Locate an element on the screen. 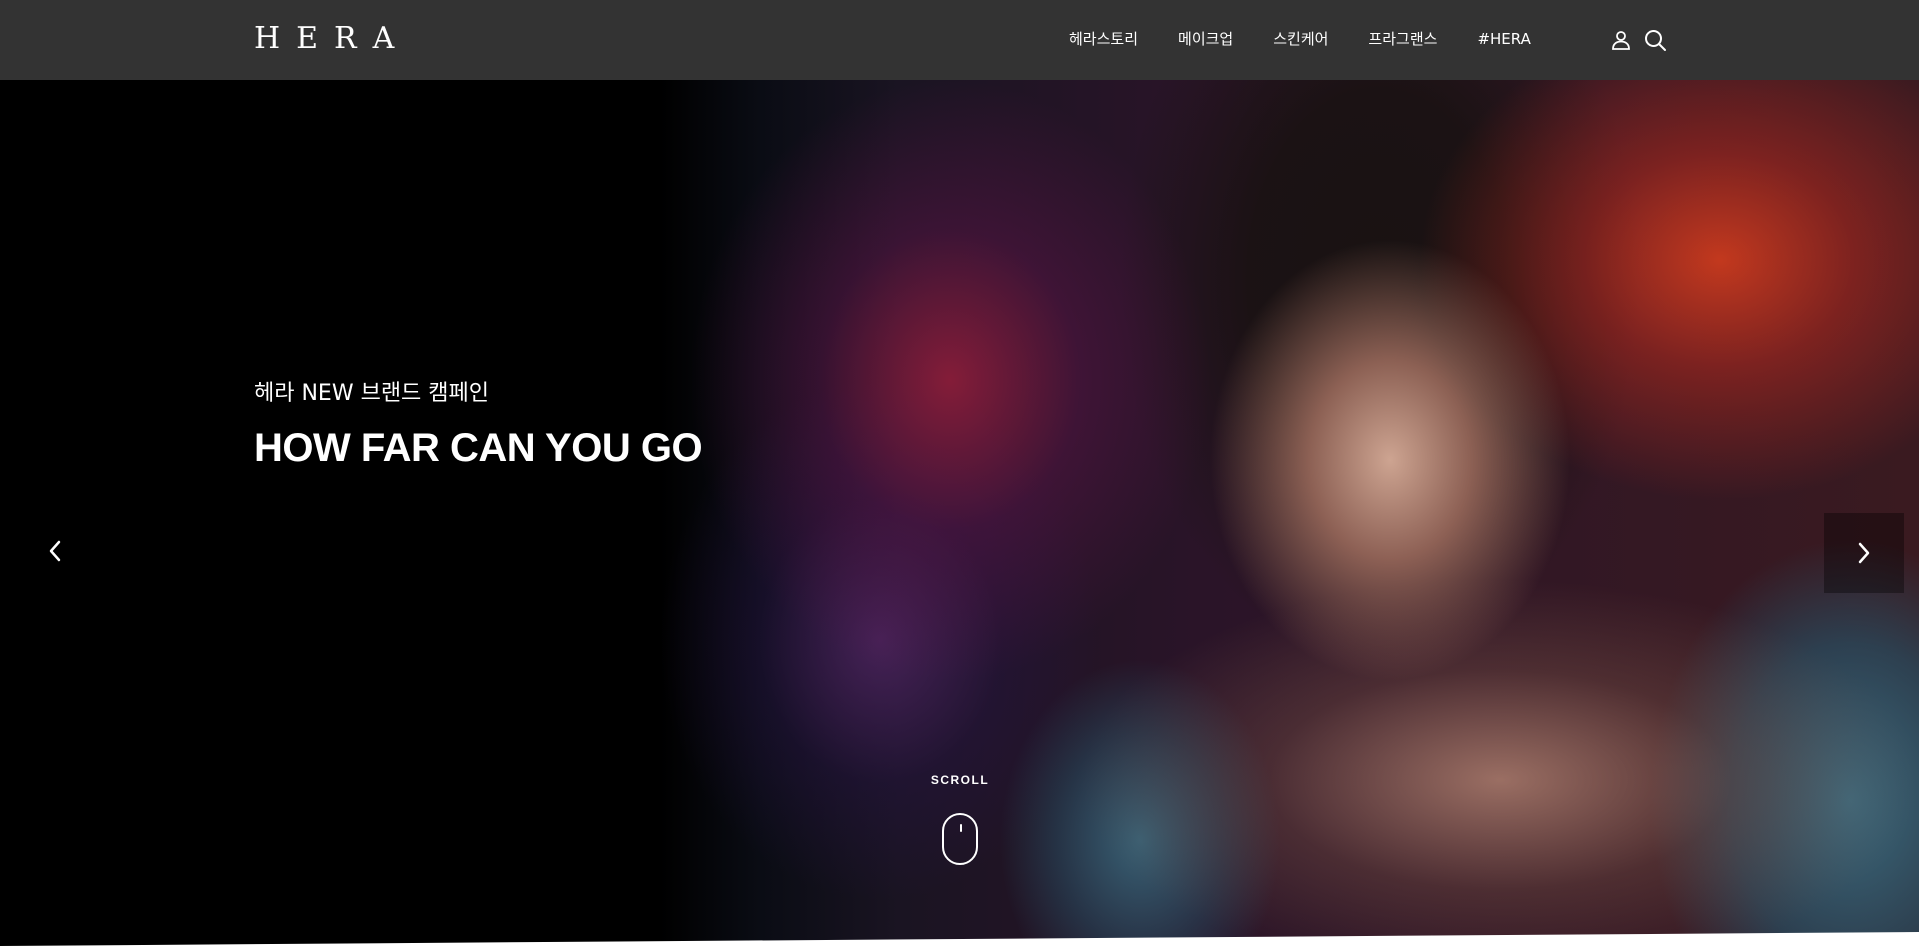 The width and height of the screenshot is (1919, 946). chevron-right-icon is located at coordinates (1864, 553).